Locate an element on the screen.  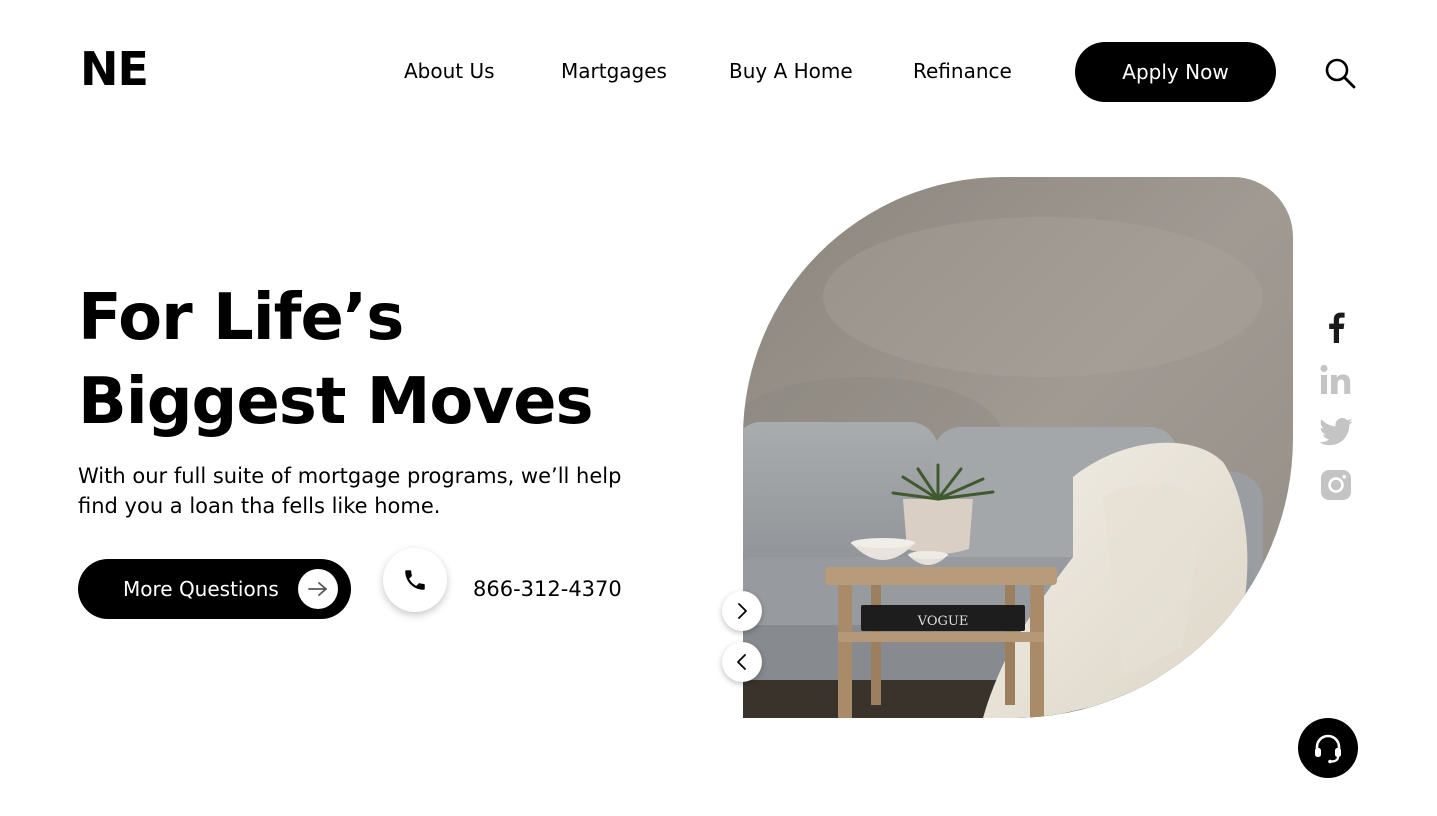
twitter-icon is located at coordinates (1336, 432).